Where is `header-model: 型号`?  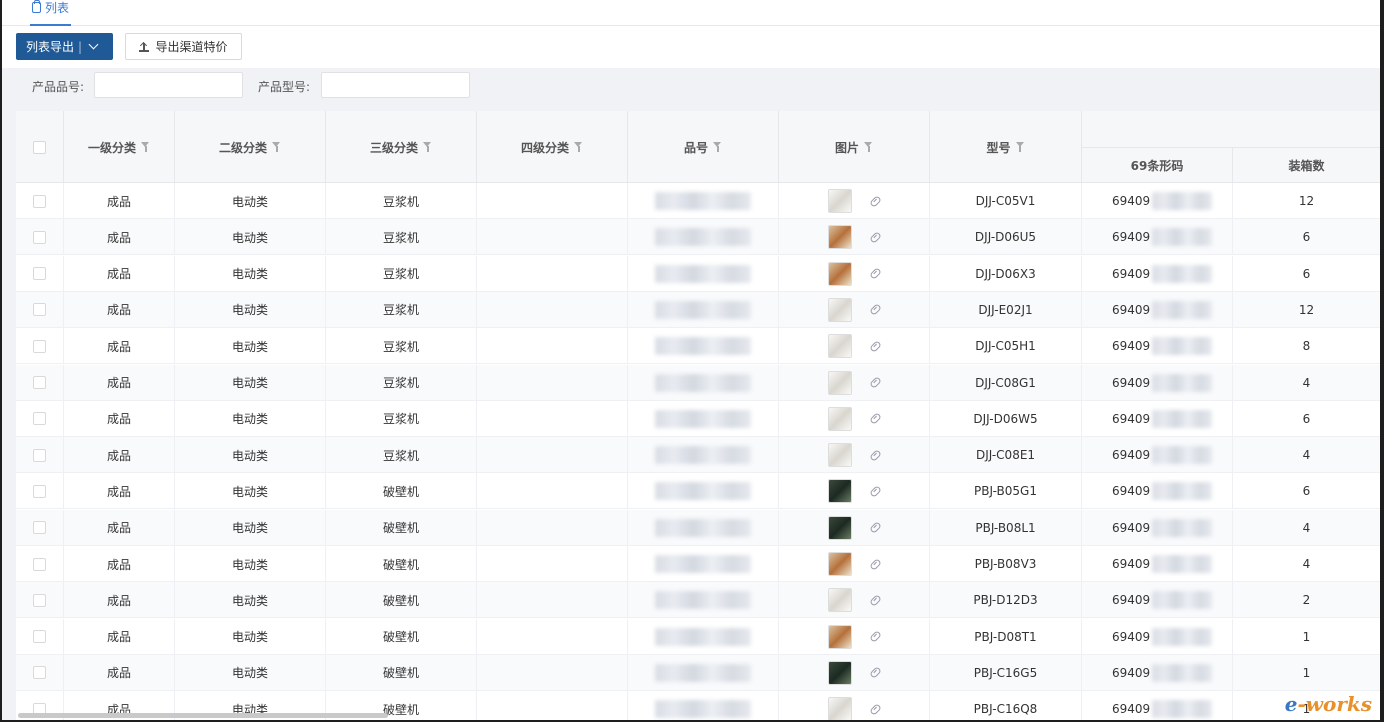
header-model: 型号 is located at coordinates (1006, 147).